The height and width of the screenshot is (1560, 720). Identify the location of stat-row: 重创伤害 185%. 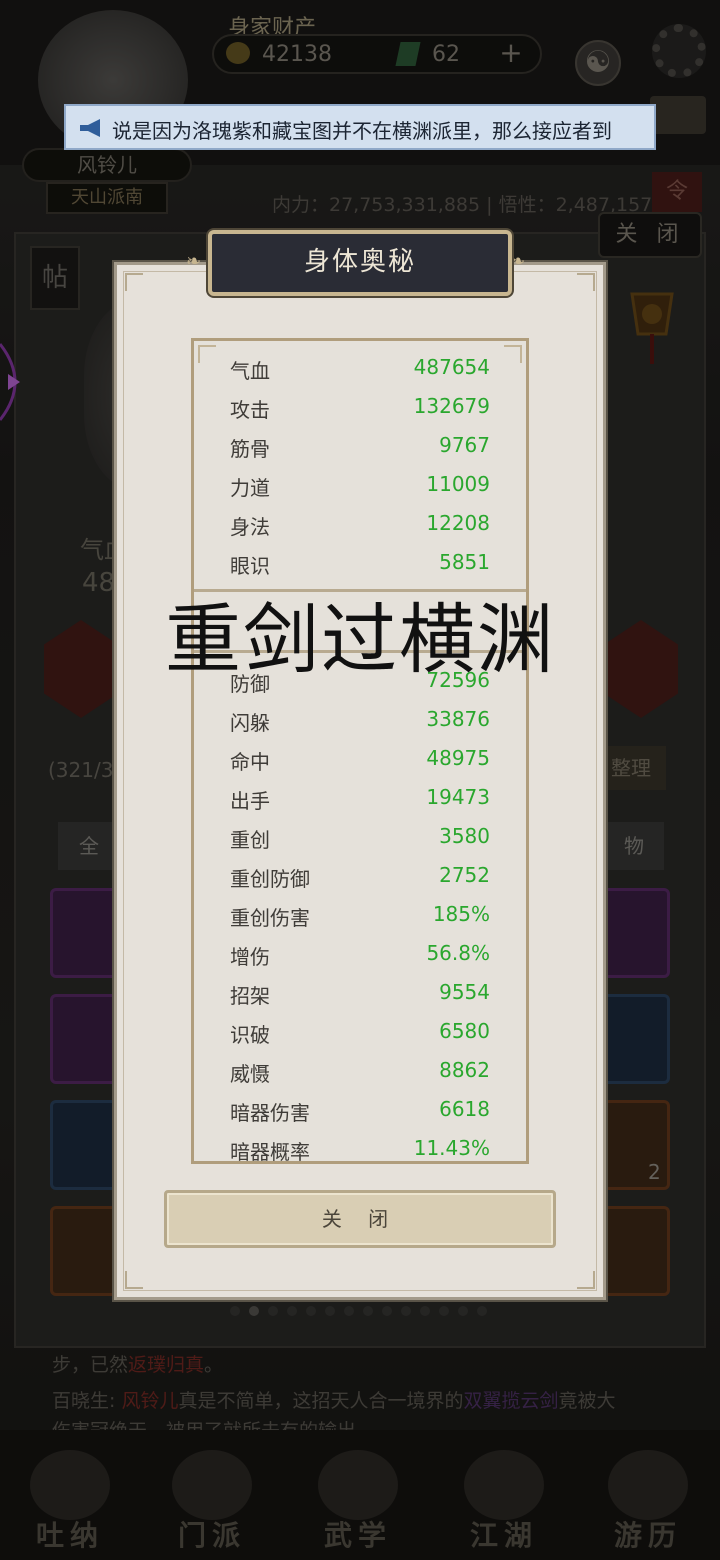
(360, 917).